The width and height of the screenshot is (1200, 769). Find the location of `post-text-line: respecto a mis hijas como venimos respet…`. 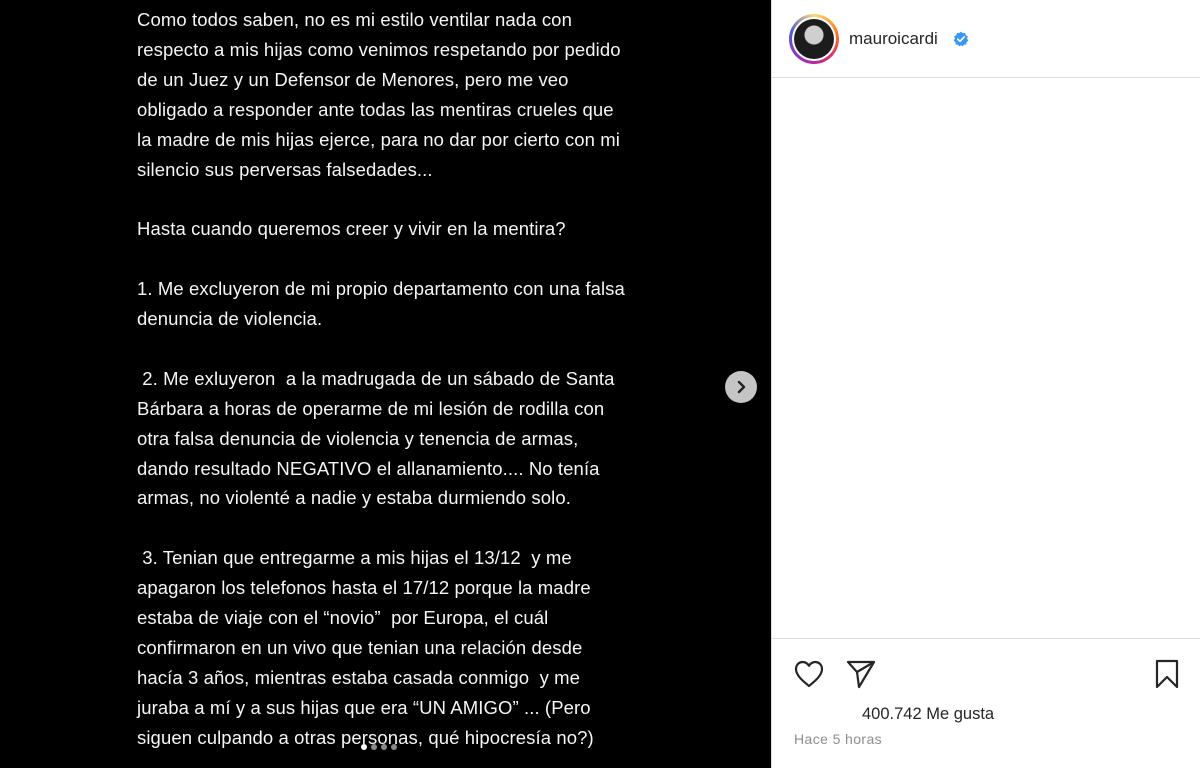

post-text-line: respecto a mis hijas como venimos respet… is located at coordinates (379, 49).